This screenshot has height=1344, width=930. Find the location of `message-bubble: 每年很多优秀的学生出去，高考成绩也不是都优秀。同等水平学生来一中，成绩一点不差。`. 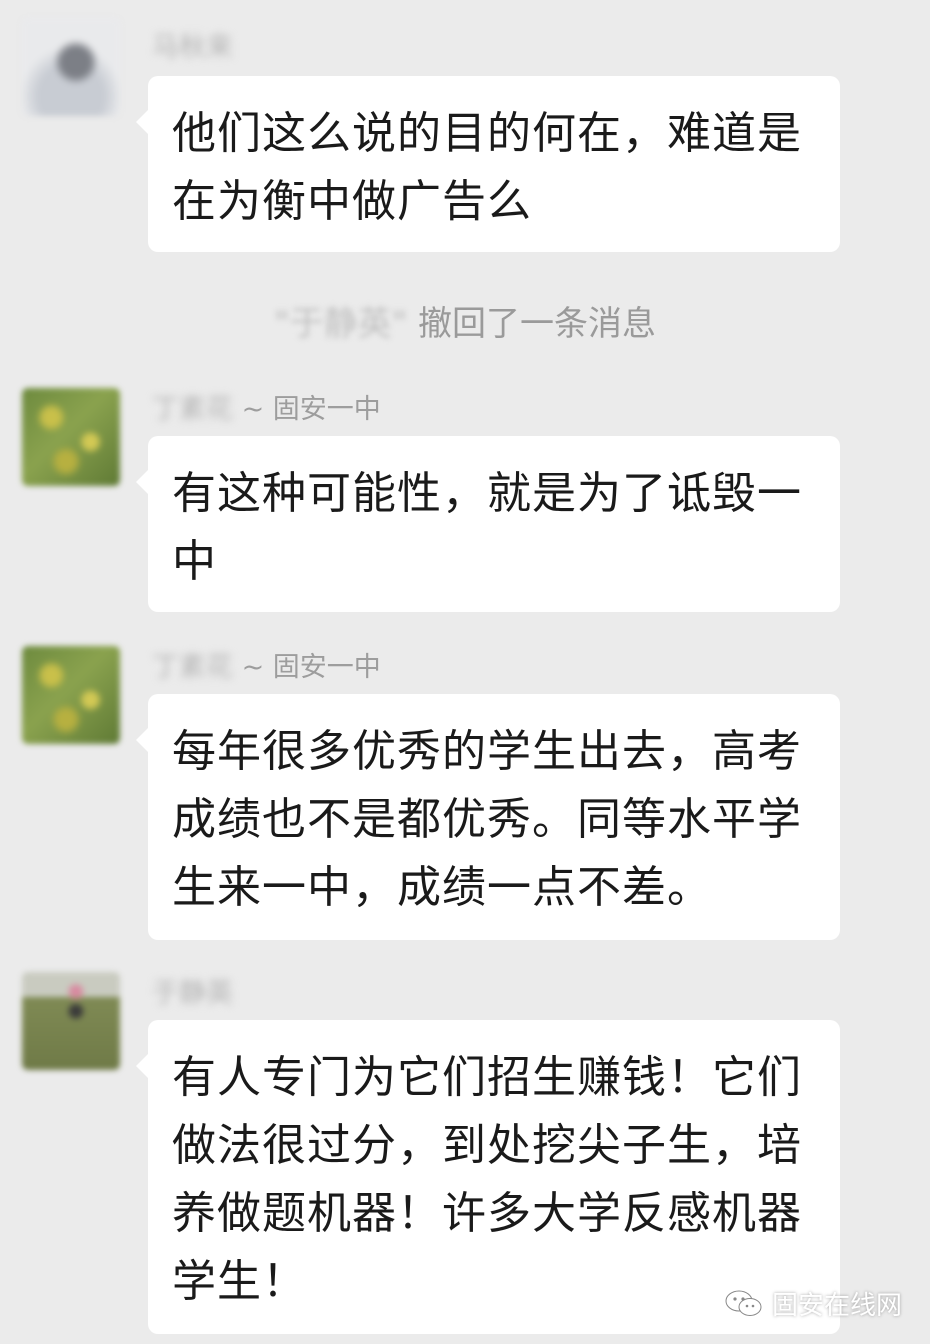

message-bubble: 每年很多优秀的学生出去，高考成绩也不是都优秀。同等水平学生来一中，成绩一点不差。 is located at coordinates (488, 817).